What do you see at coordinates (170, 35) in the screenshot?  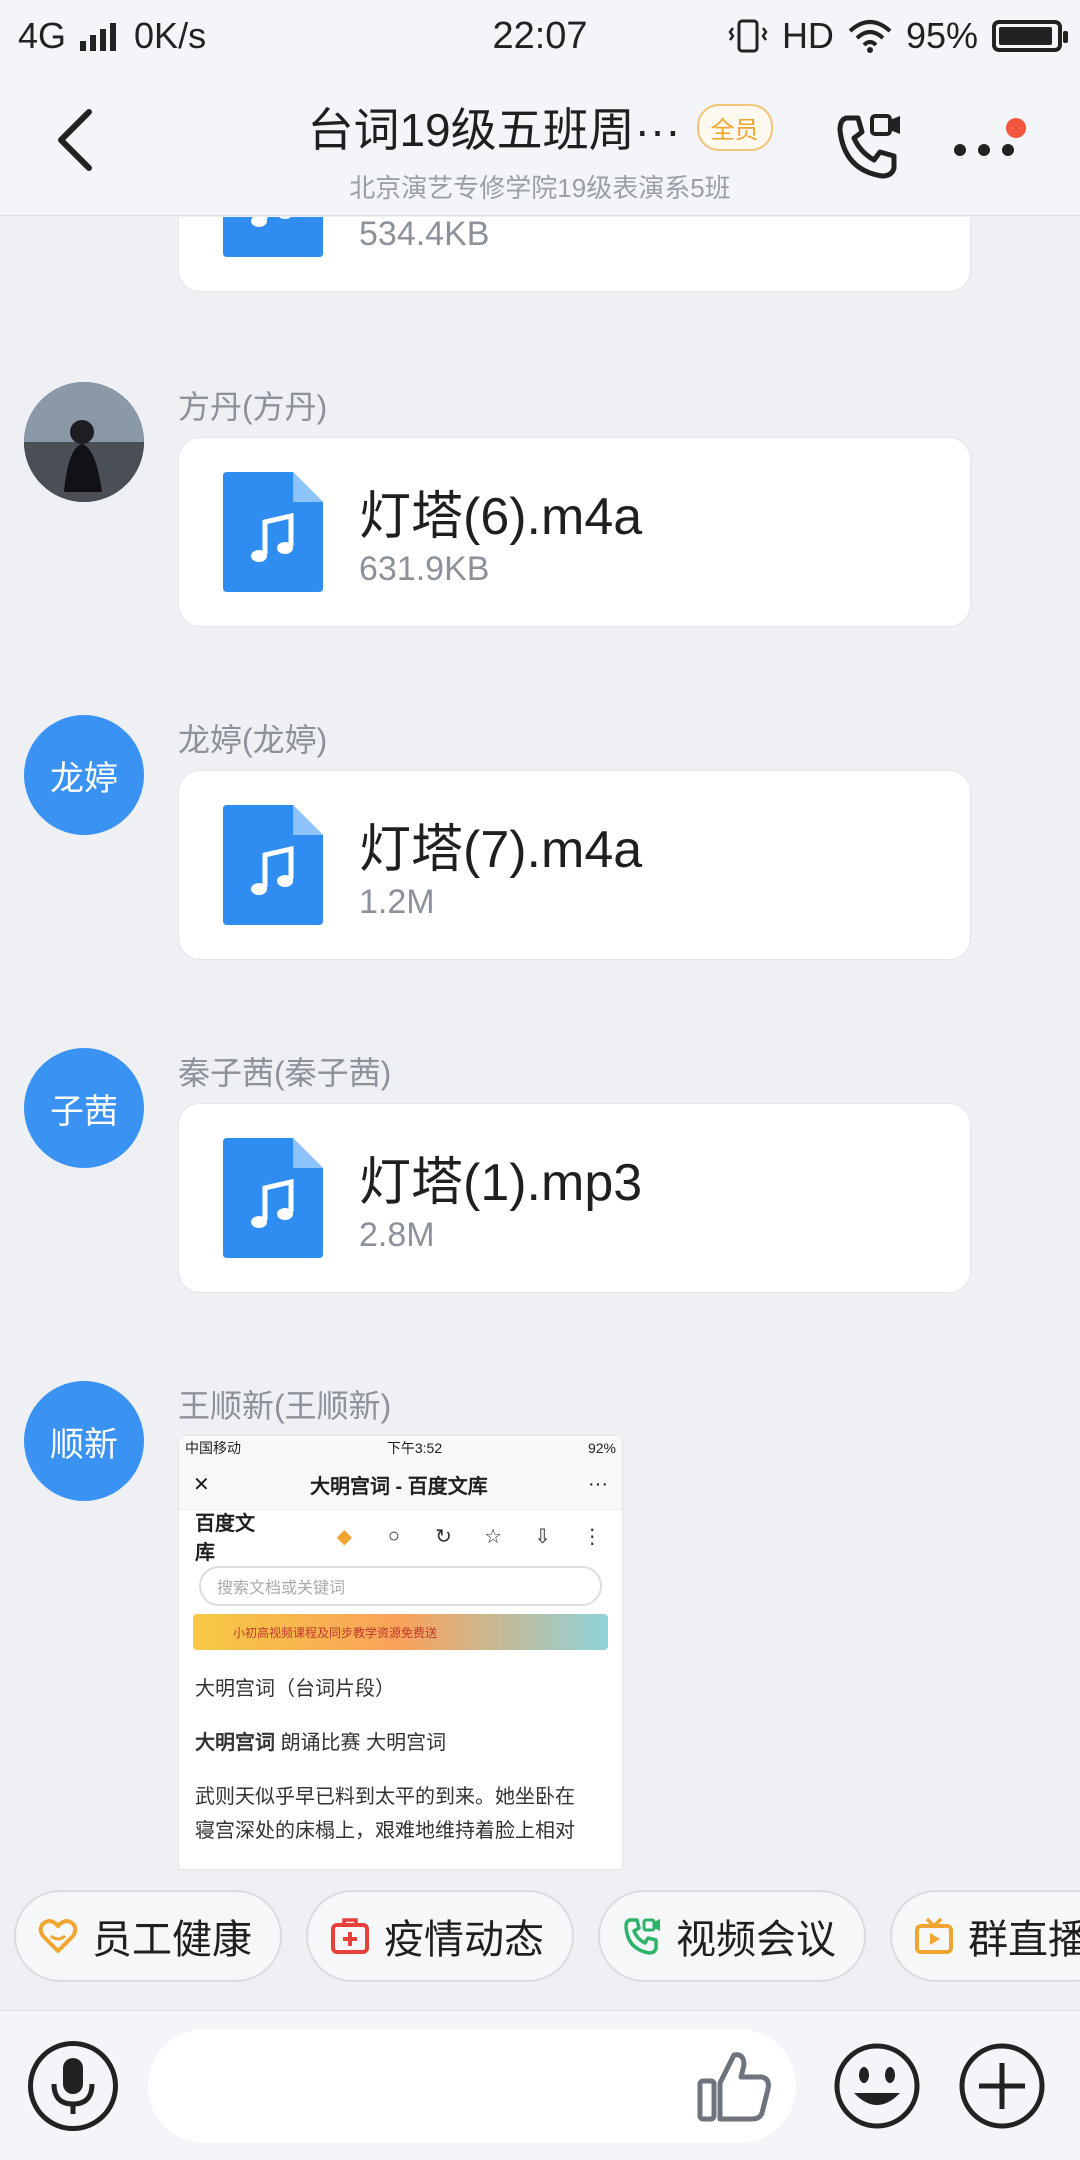 I see `network-speed: 0K/s` at bounding box center [170, 35].